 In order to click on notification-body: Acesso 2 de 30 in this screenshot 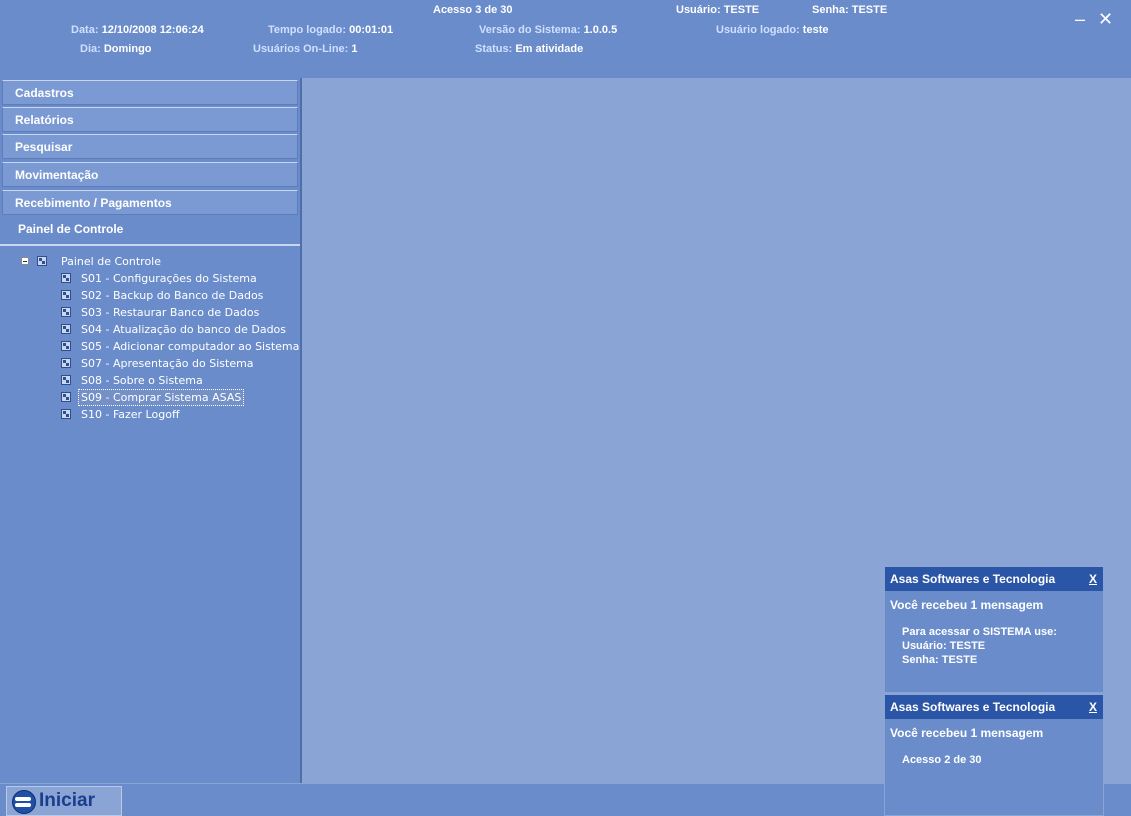, I will do `click(942, 760)`.